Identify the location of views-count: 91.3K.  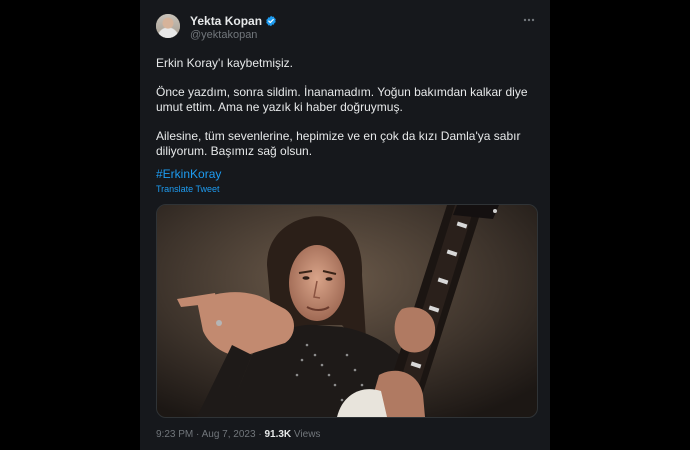
(277, 434).